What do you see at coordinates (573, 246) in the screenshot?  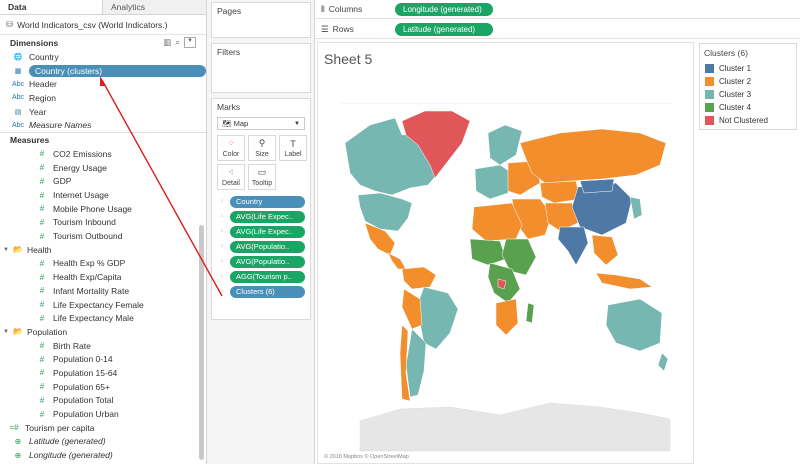 I see `map-region-india` at bounding box center [573, 246].